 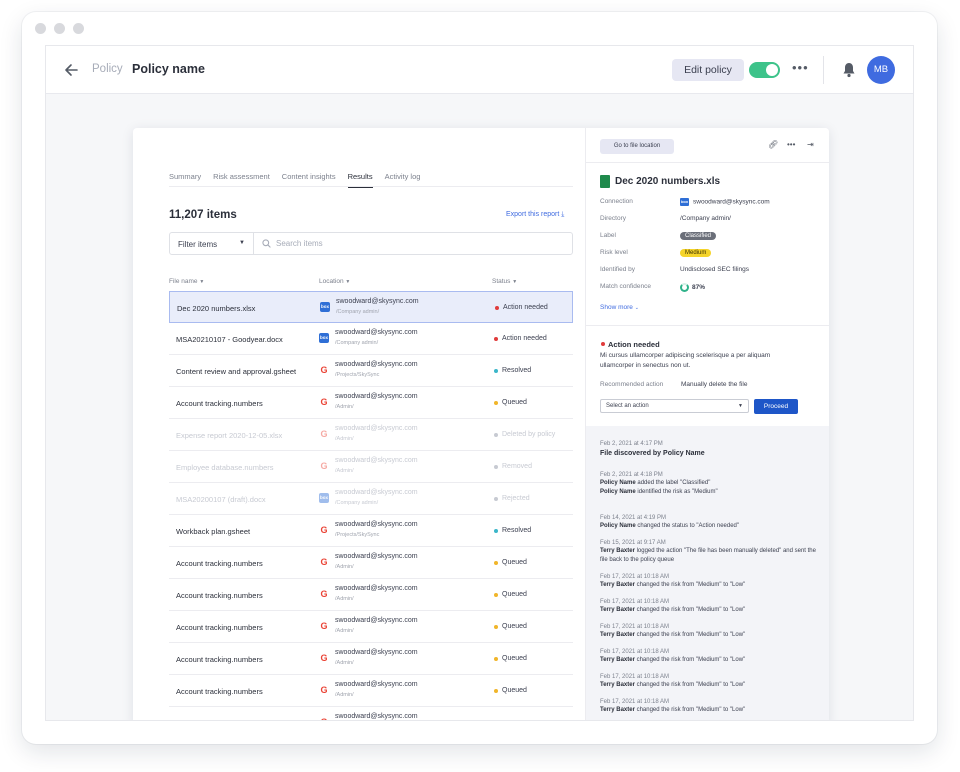 I want to click on close-window-dot, so click(x=40, y=28).